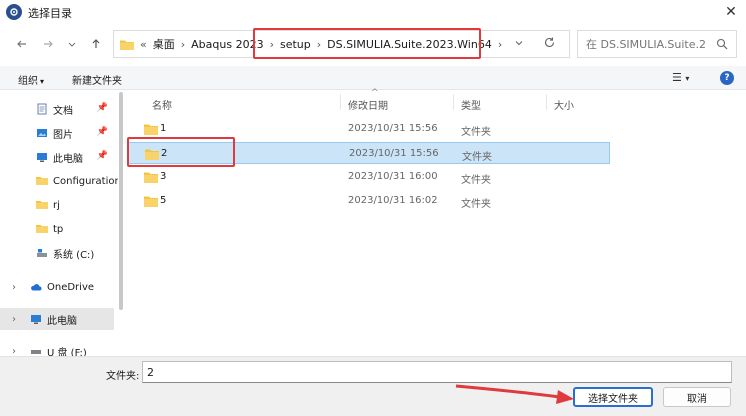  What do you see at coordinates (42, 133) in the screenshot?
I see `picture-icon` at bounding box center [42, 133].